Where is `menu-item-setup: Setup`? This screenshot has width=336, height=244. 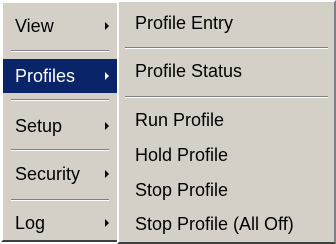
menu-item-setup: Setup is located at coordinates (60, 126).